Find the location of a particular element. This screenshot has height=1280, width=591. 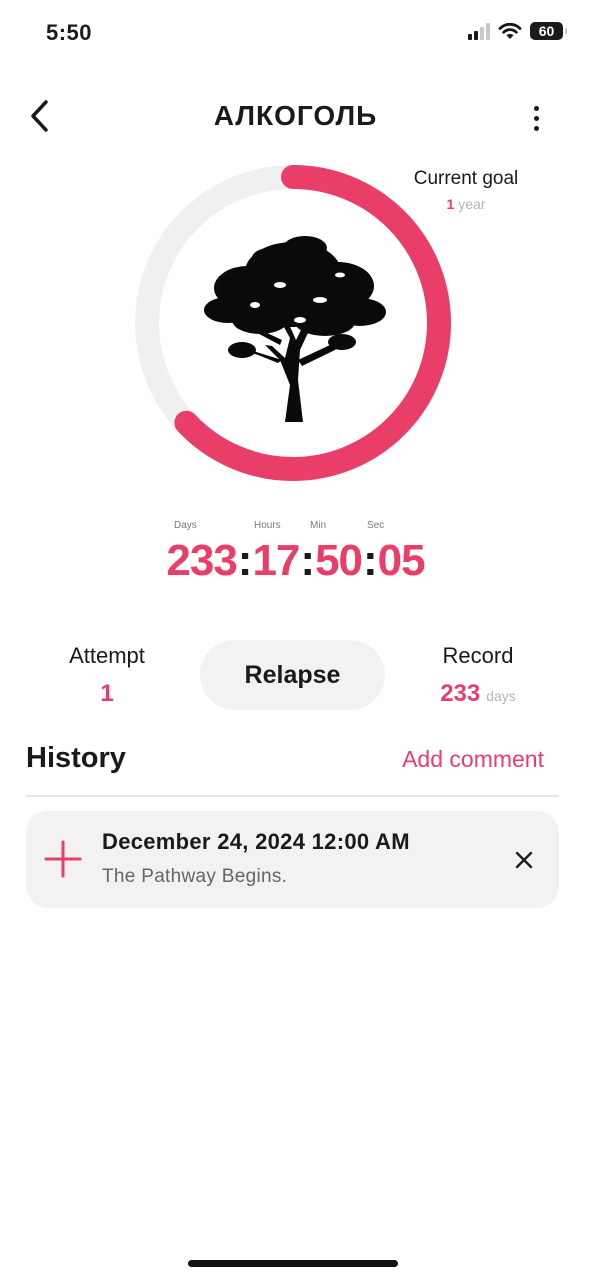

relapse-button: Relapse is located at coordinates (292, 675).